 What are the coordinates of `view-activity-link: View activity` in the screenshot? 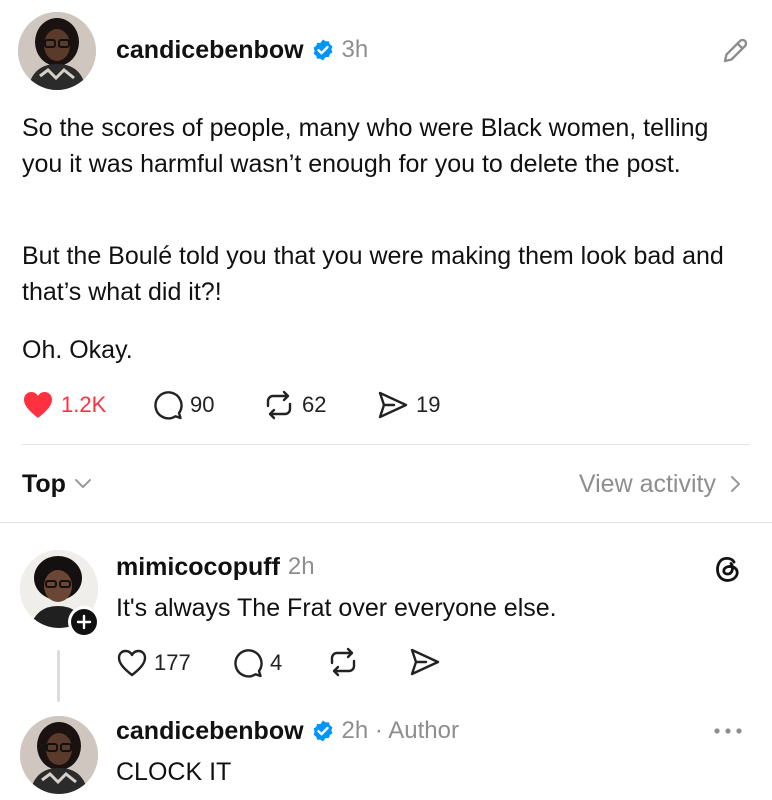 It's located at (660, 484).